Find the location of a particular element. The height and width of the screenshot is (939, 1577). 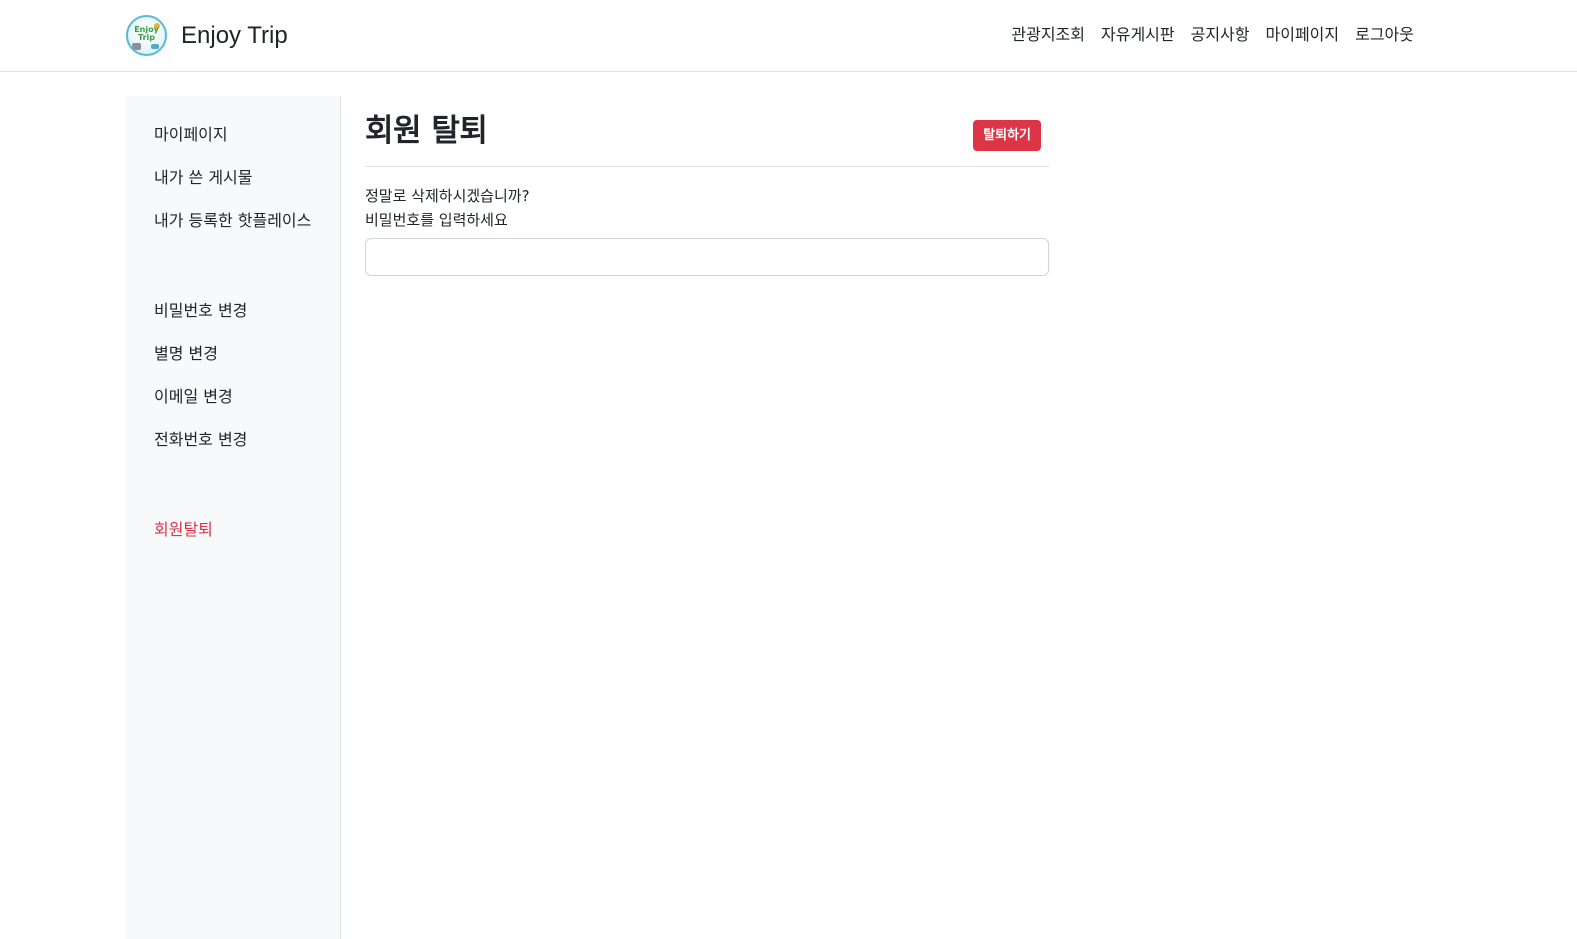

password-input is located at coordinates (707, 257).